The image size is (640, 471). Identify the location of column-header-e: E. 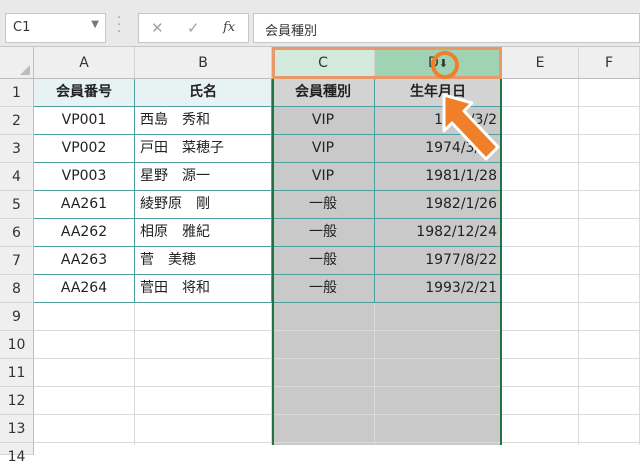
(540, 63).